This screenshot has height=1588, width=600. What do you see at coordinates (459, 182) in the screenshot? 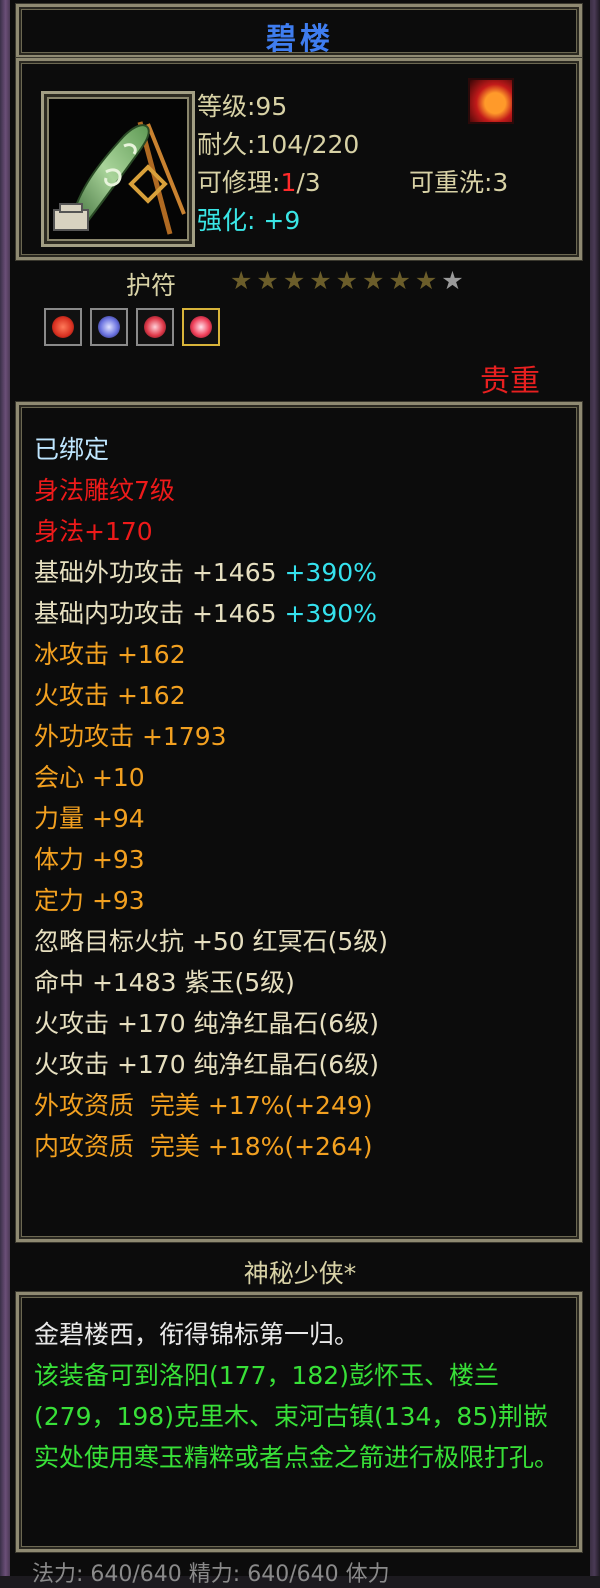
I see `item-rewash: 可重洗:3` at bounding box center [459, 182].